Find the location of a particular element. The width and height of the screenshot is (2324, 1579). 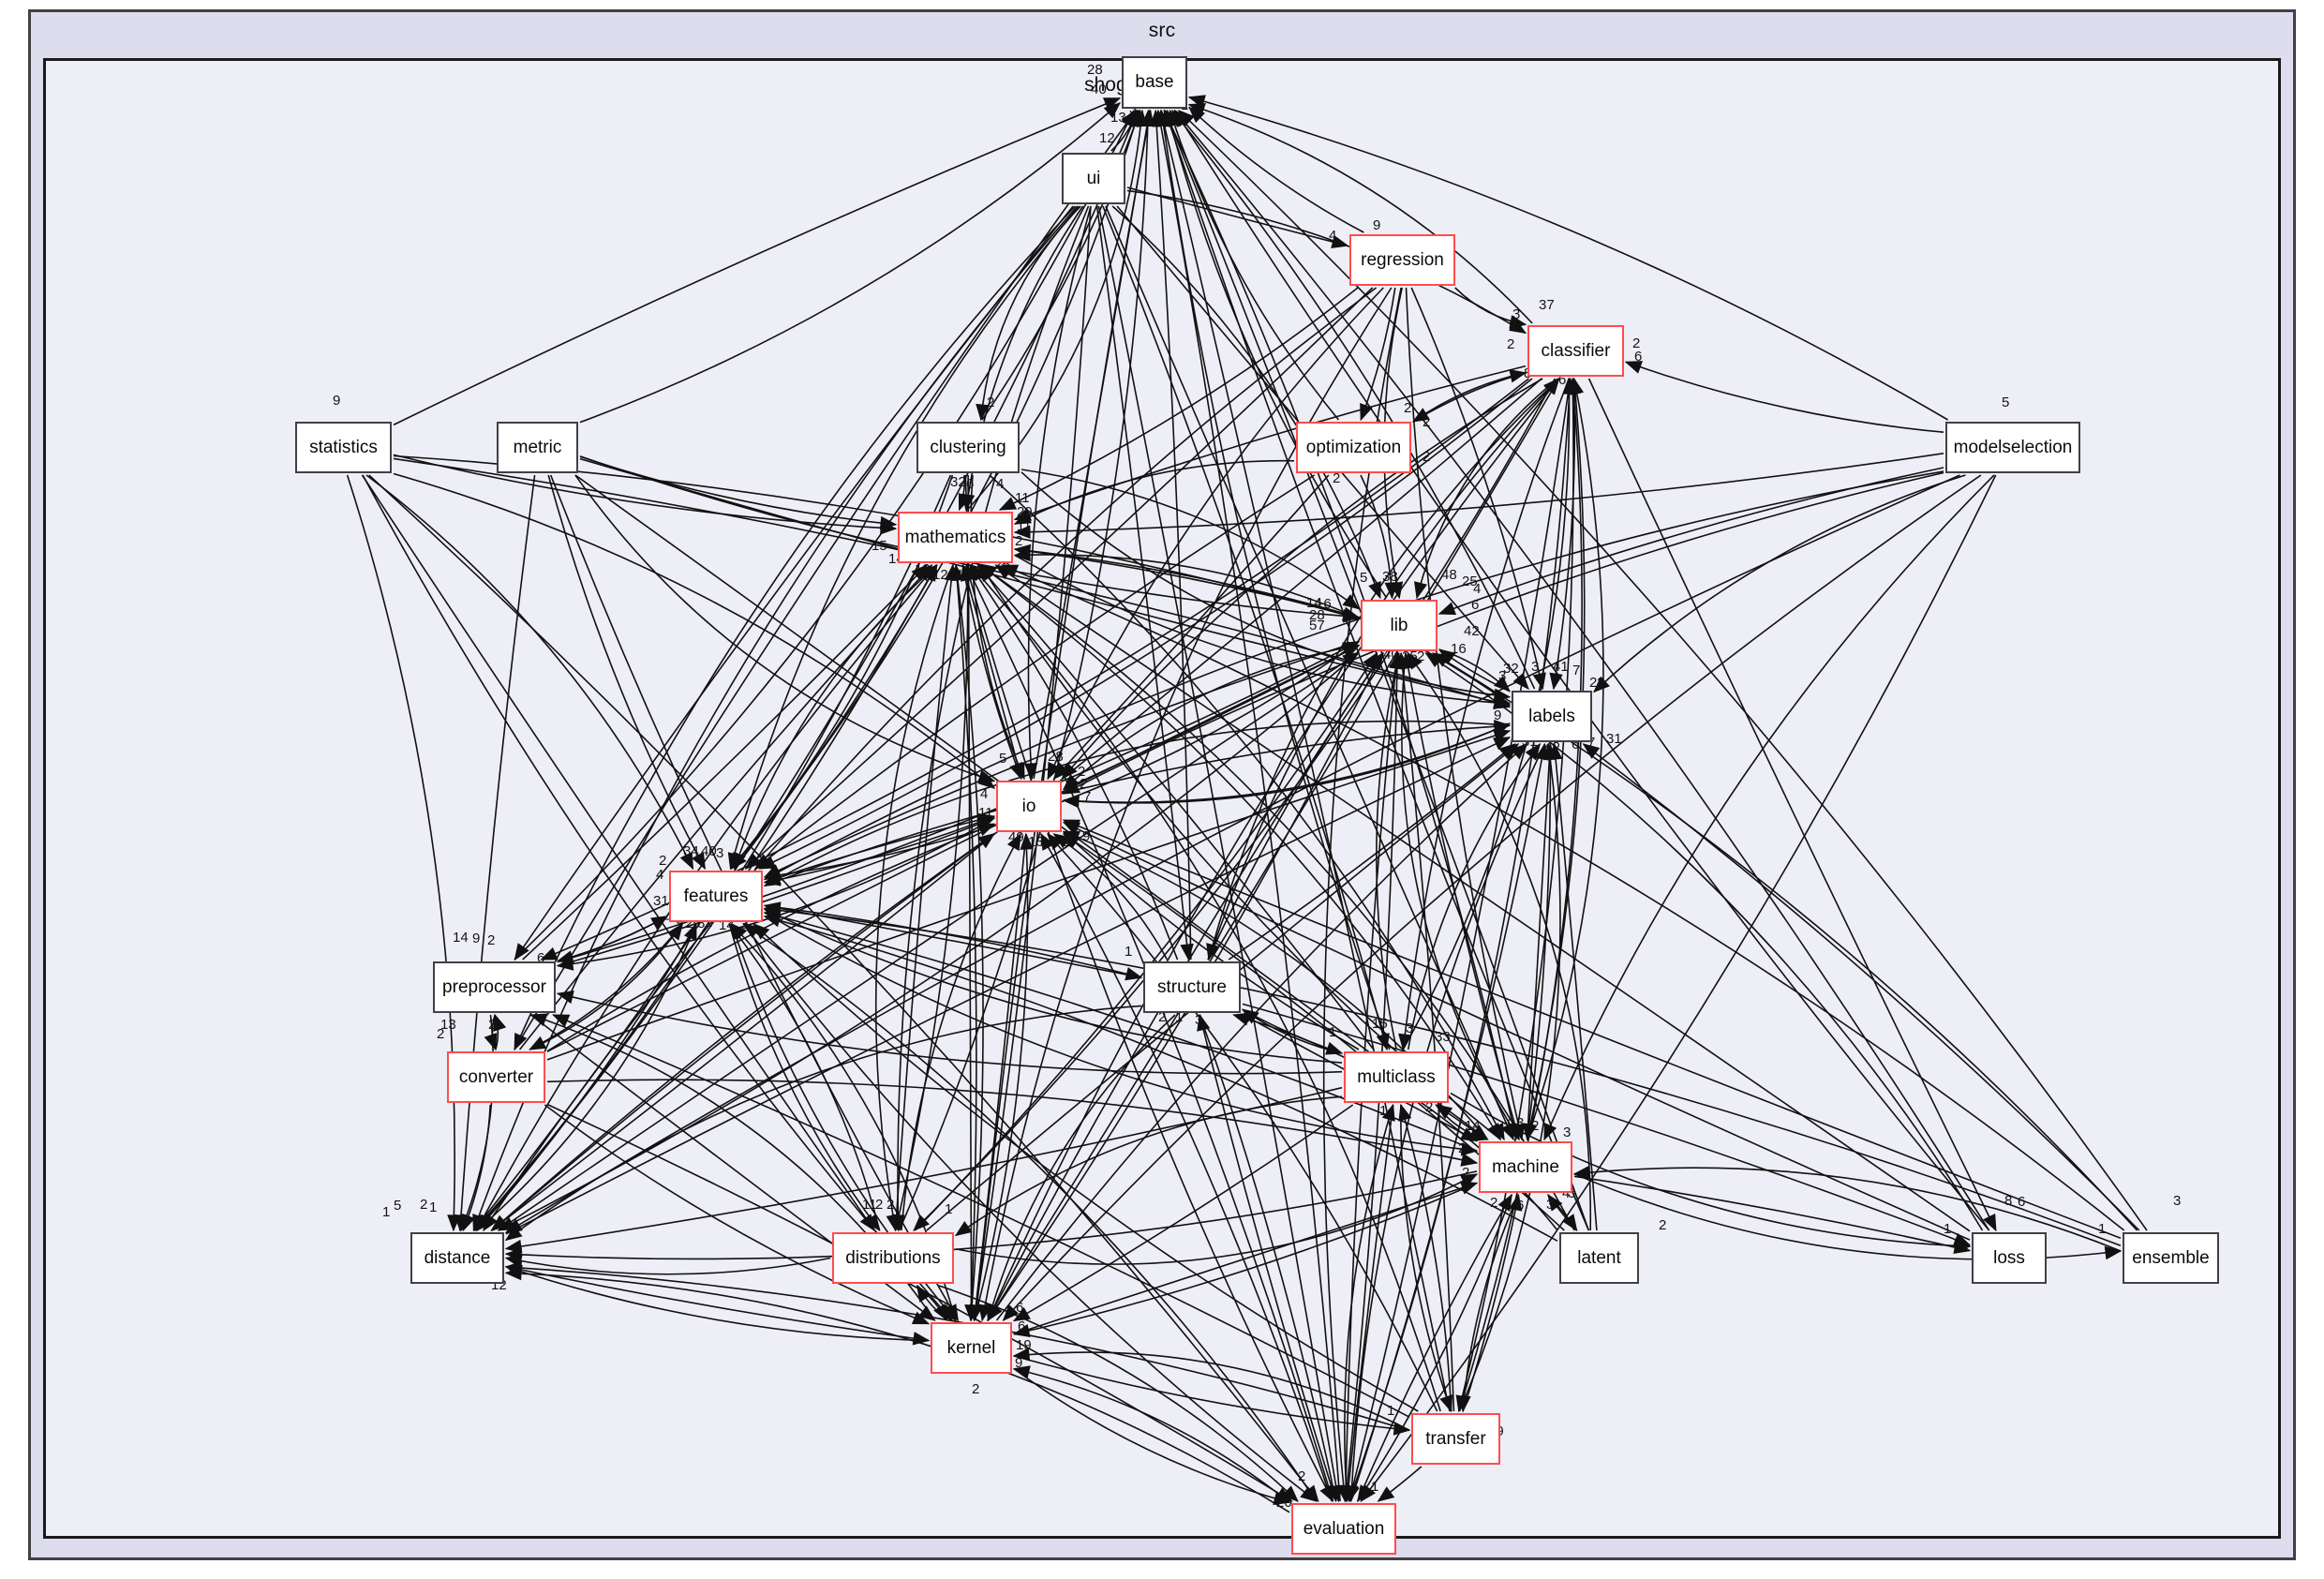

node-label: distributions is located at coordinates (893, 1257).